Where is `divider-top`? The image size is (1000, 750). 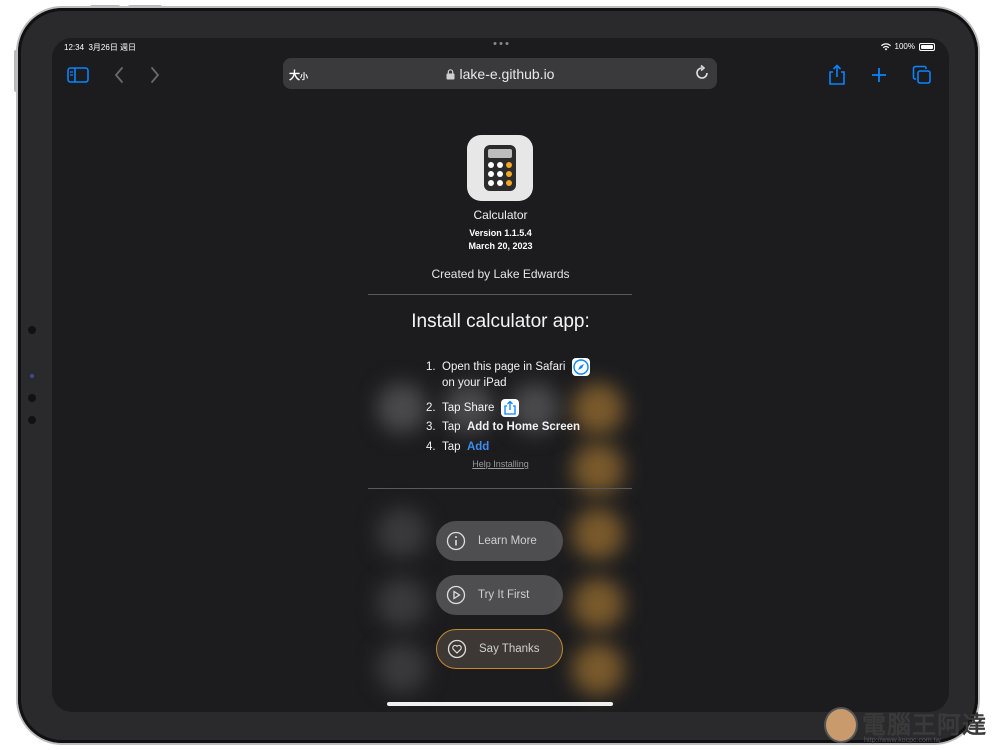
divider-top is located at coordinates (500, 294).